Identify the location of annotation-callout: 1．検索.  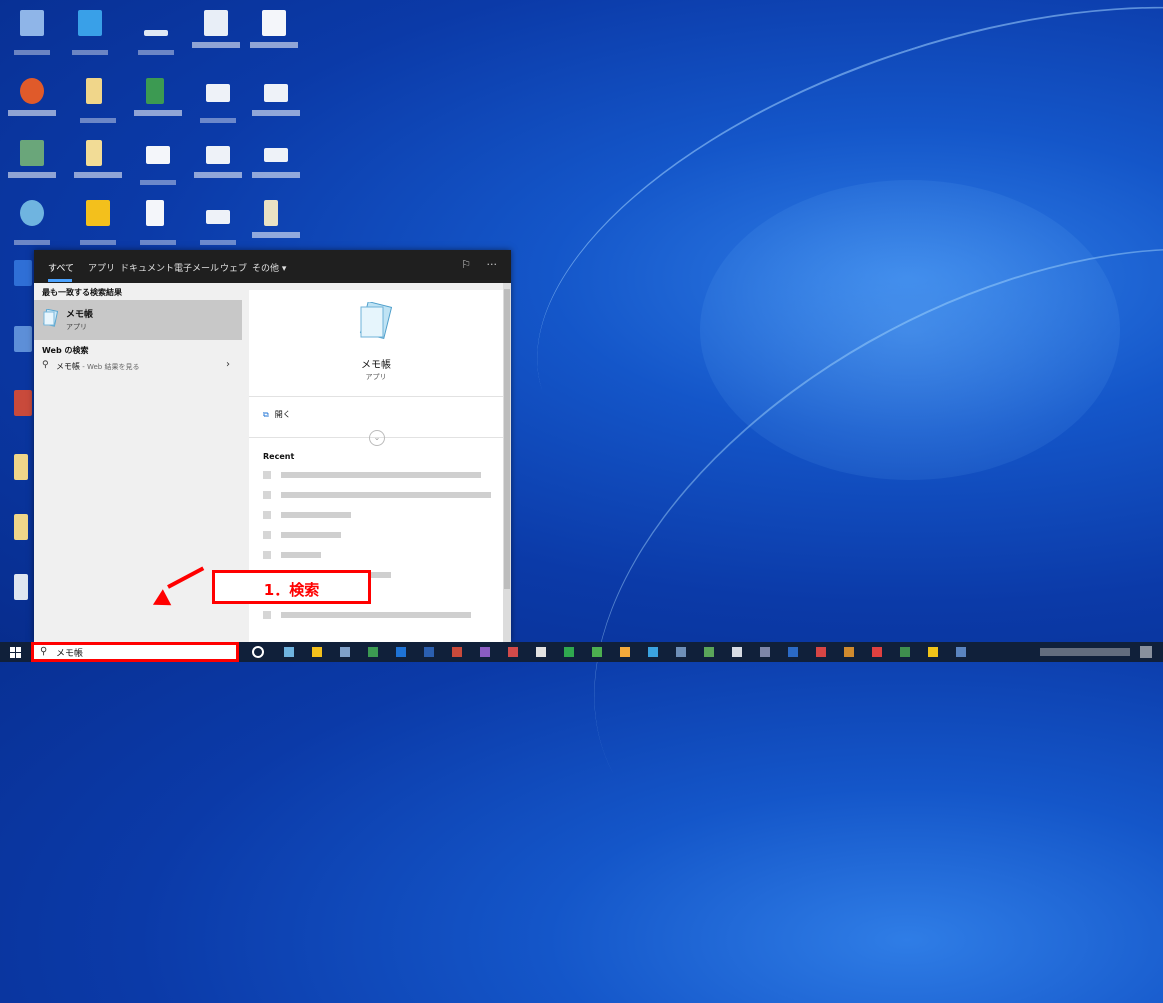
(291, 587).